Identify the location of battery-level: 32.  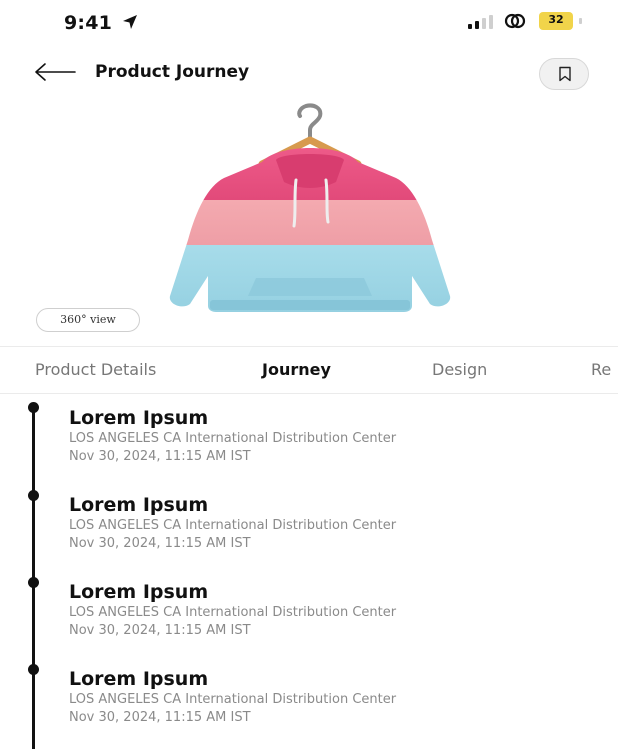
(556, 19).